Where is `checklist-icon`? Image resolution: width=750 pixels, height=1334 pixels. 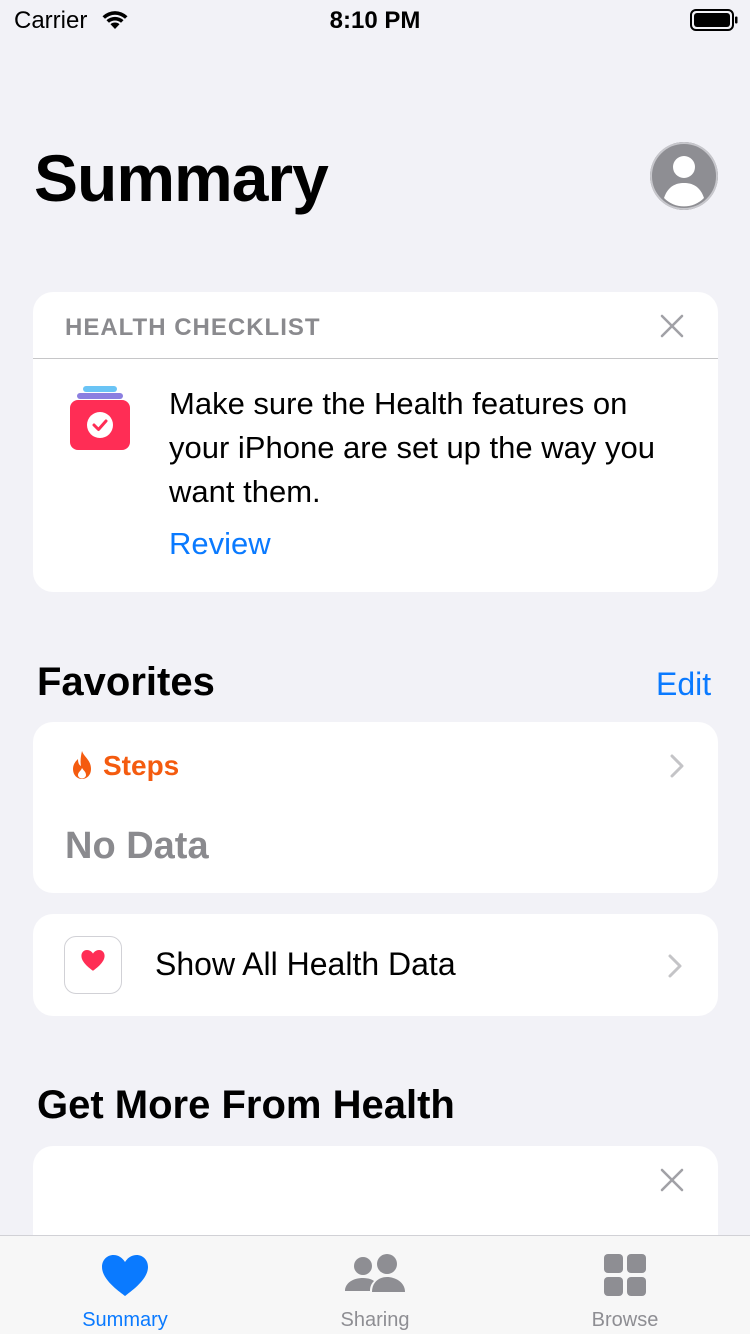
checklist-icon is located at coordinates (100, 418).